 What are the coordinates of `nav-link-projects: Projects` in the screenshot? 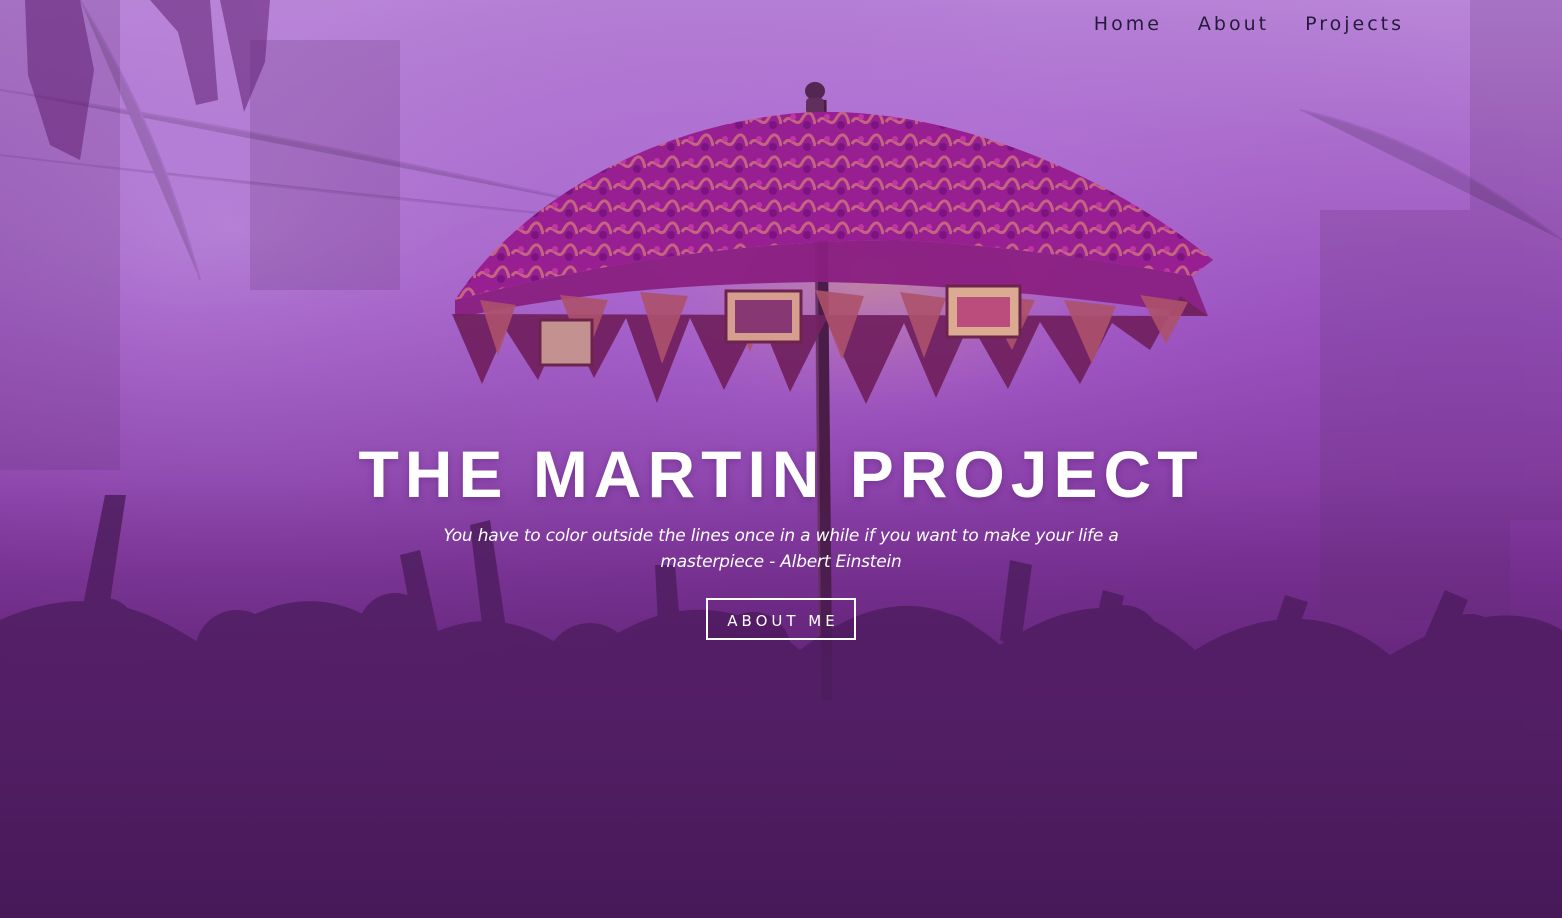 It's located at (1354, 24).